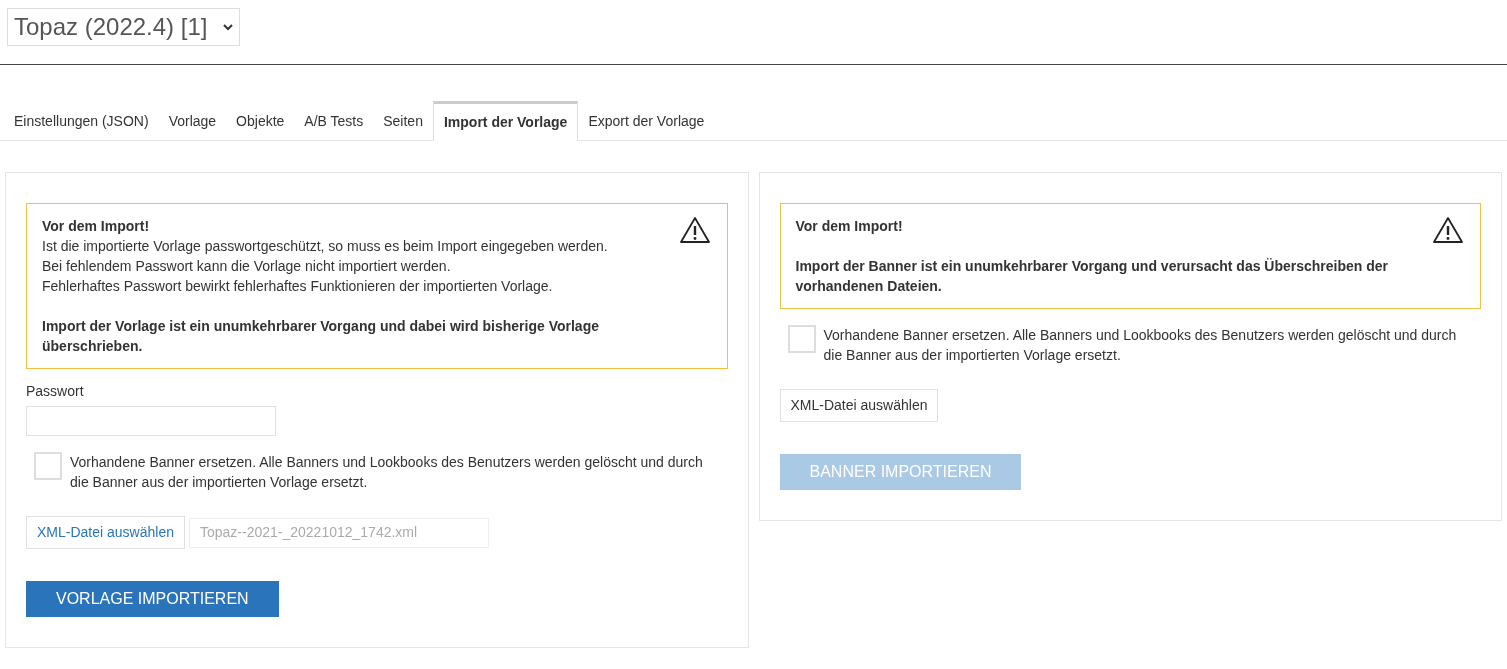 Image resolution: width=1507 pixels, height=669 pixels. I want to click on import-button: VORLAGE IMPORTIEREN, so click(152, 599).